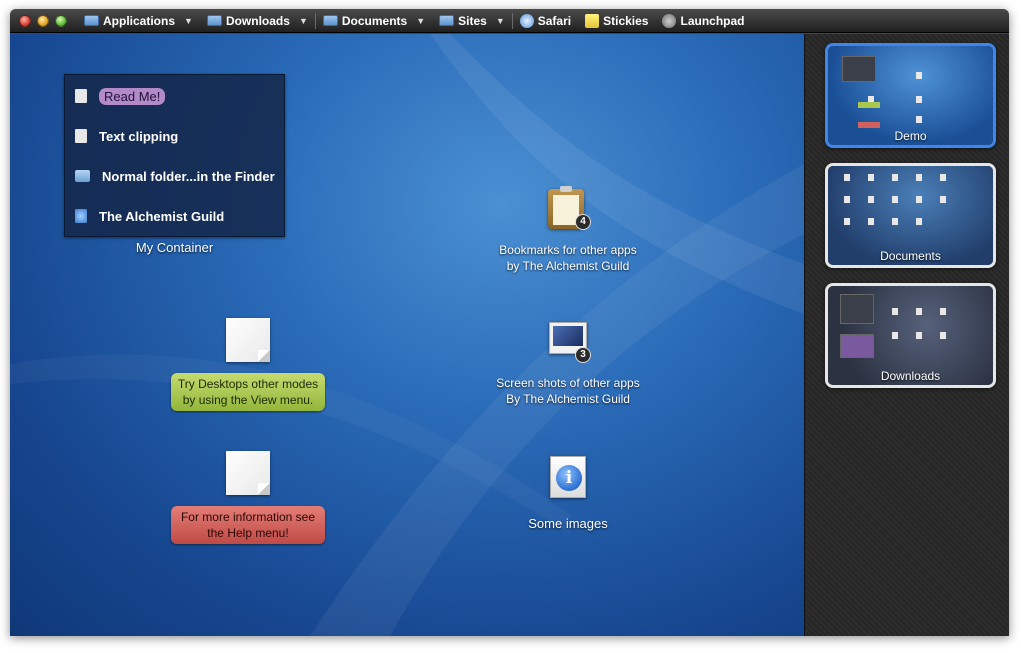  What do you see at coordinates (526, 20) in the screenshot?
I see `safari-icon` at bounding box center [526, 20].